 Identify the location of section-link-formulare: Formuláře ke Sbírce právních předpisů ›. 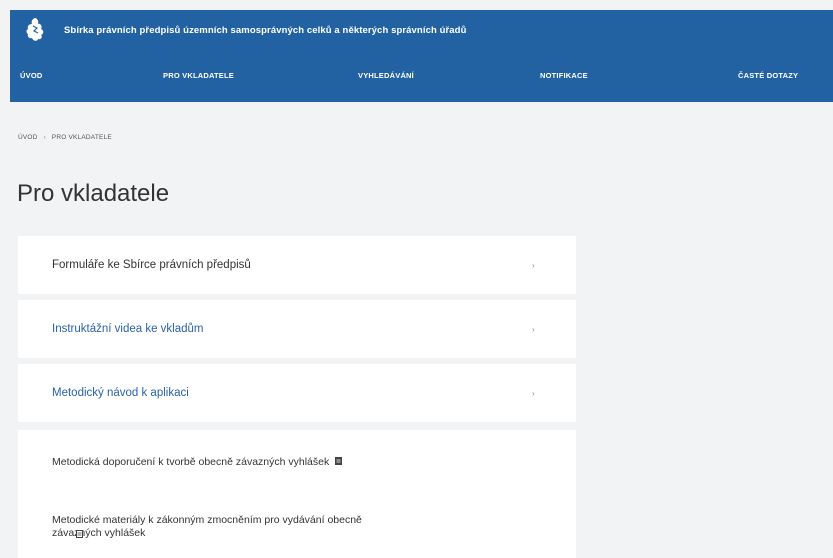
(297, 266).